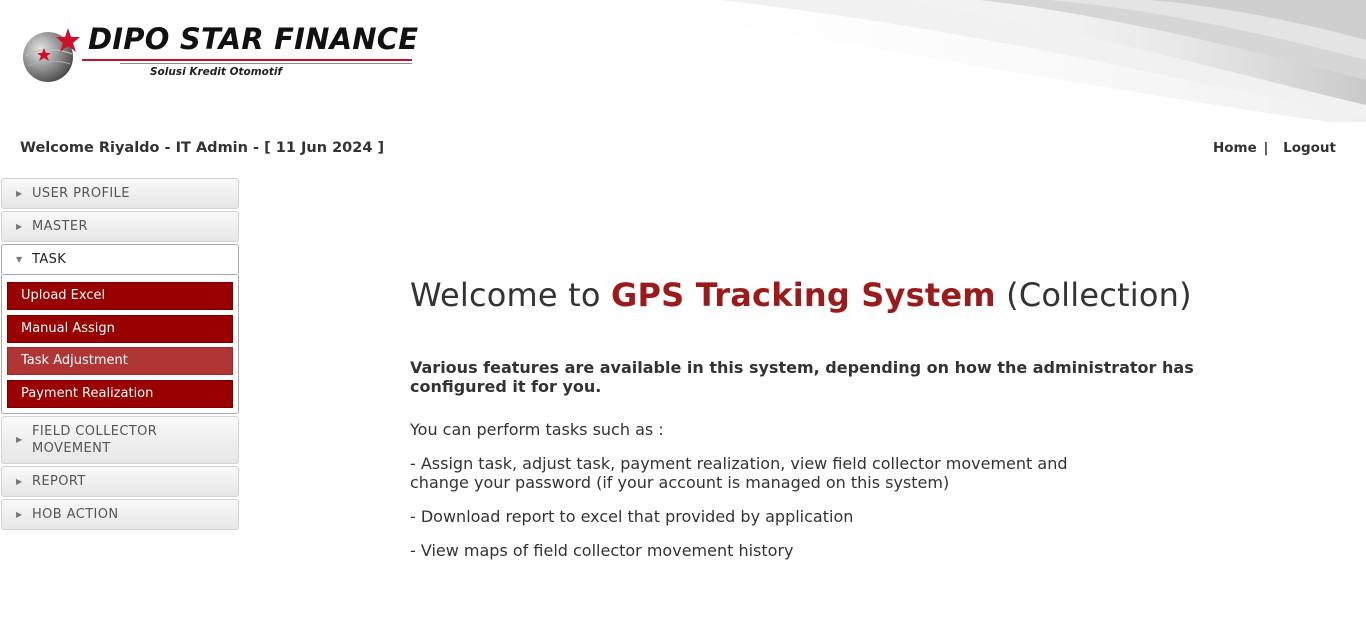 The height and width of the screenshot is (627, 1366). What do you see at coordinates (120, 259) in the screenshot?
I see `sidebar-item-task: ▼ TASK` at bounding box center [120, 259].